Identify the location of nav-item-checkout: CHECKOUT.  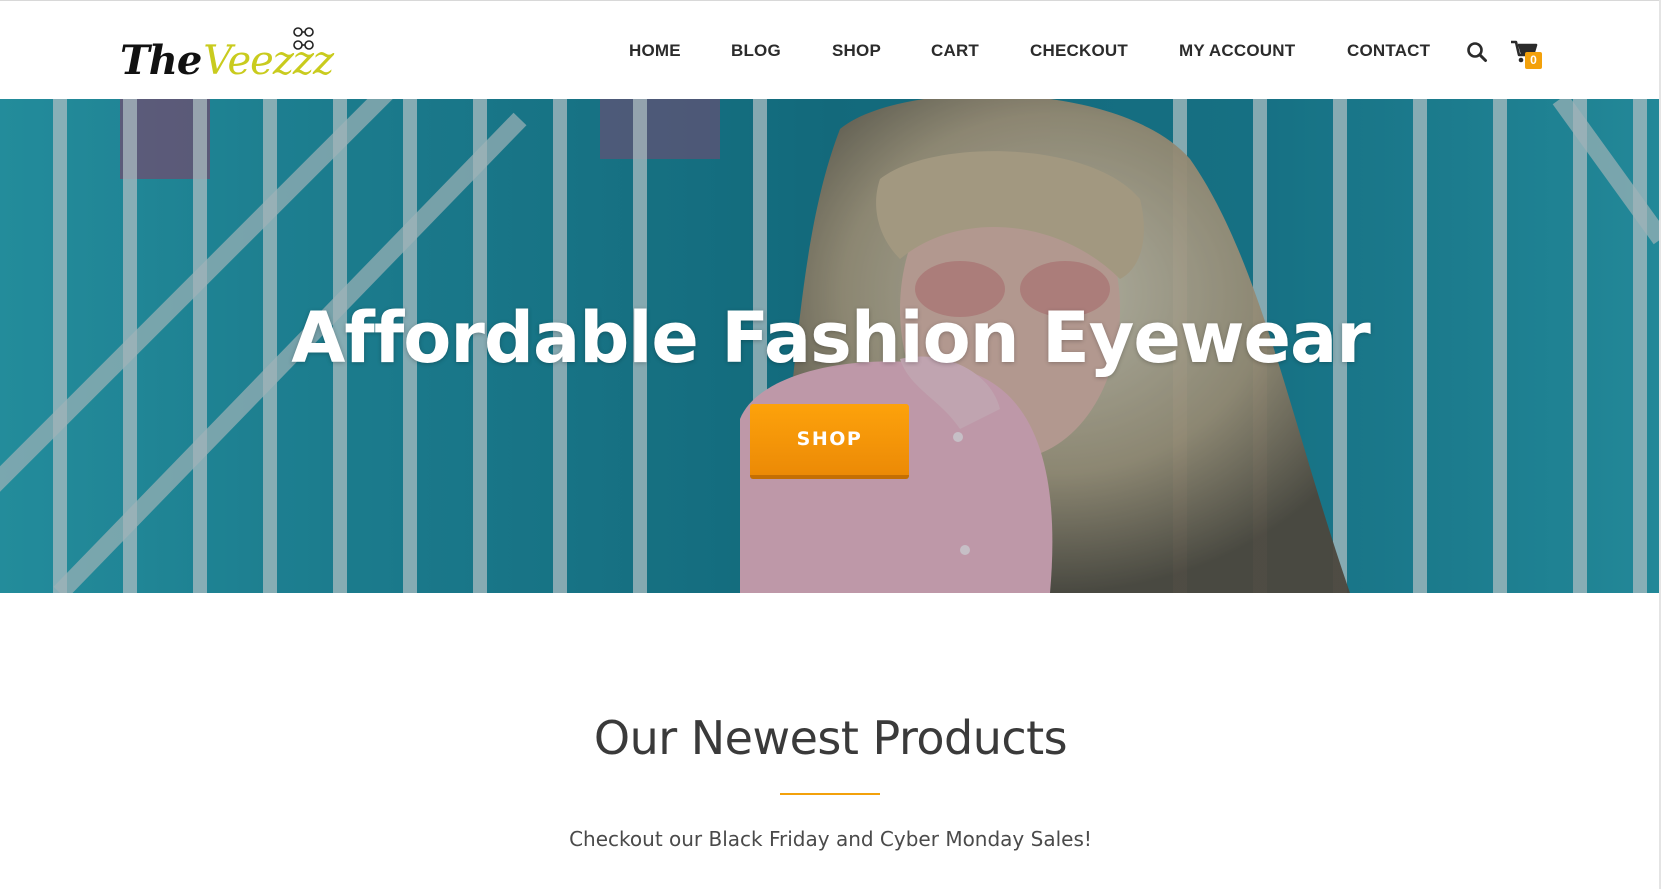
(1079, 51).